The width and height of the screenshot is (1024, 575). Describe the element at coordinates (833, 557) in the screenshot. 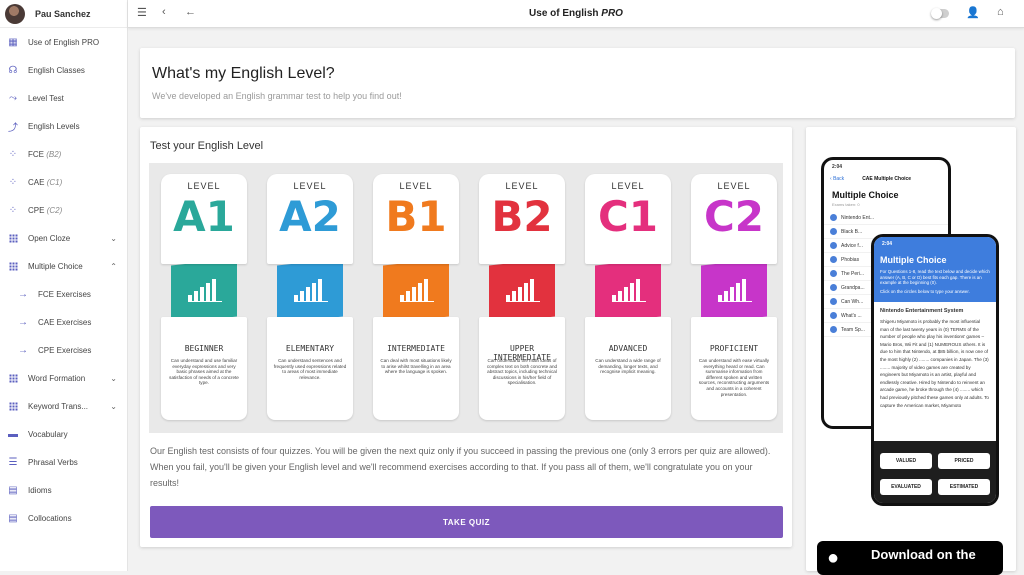

I see `apple-icon: ●` at that location.